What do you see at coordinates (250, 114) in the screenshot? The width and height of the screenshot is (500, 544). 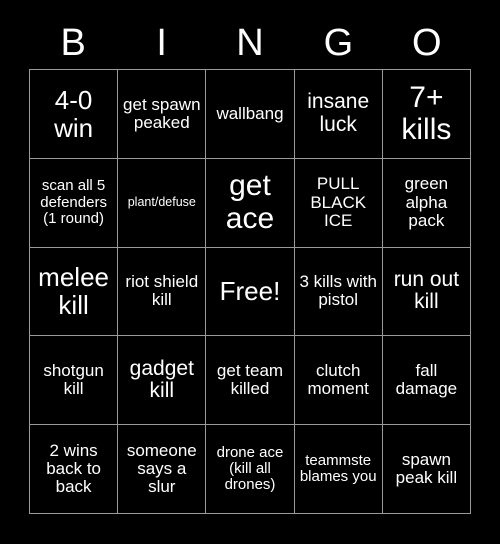 I see `bingo-cell: wallbang` at bounding box center [250, 114].